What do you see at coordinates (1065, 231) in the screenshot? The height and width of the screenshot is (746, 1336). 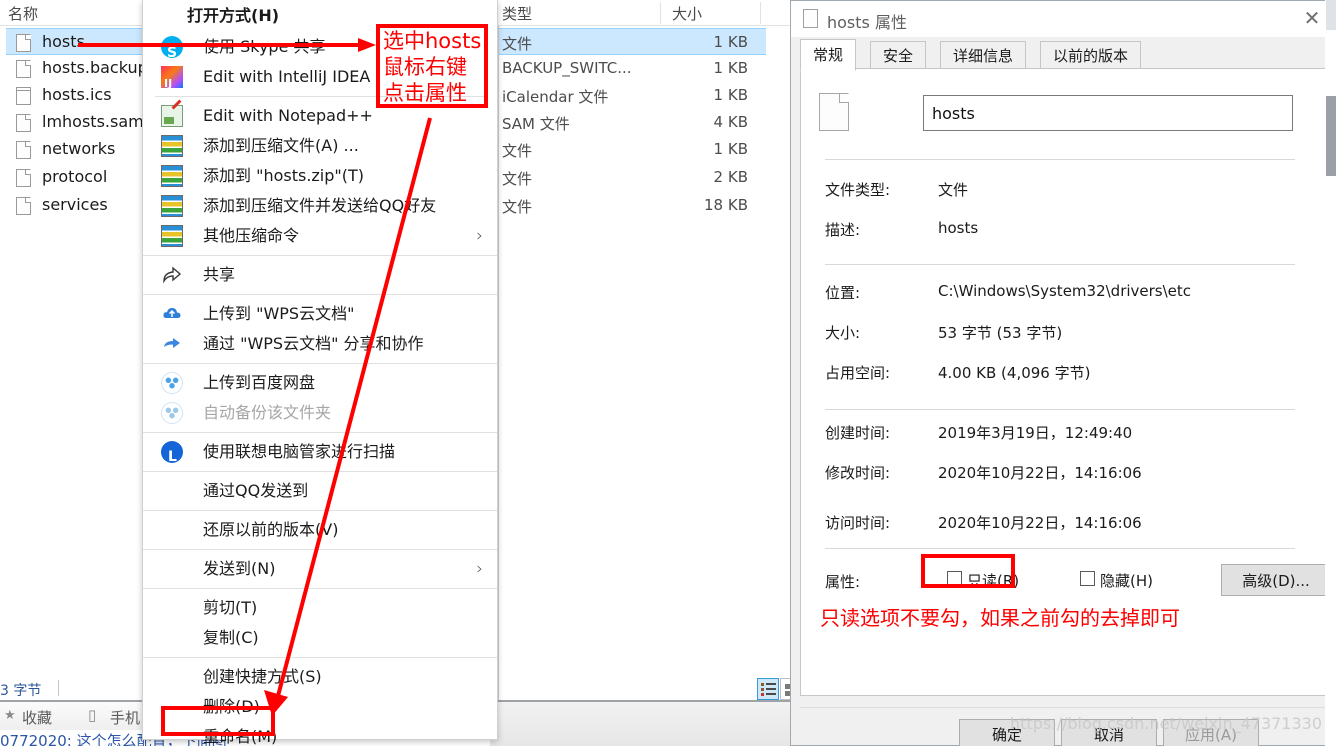 I see `property-row-description: 描述: hosts` at bounding box center [1065, 231].